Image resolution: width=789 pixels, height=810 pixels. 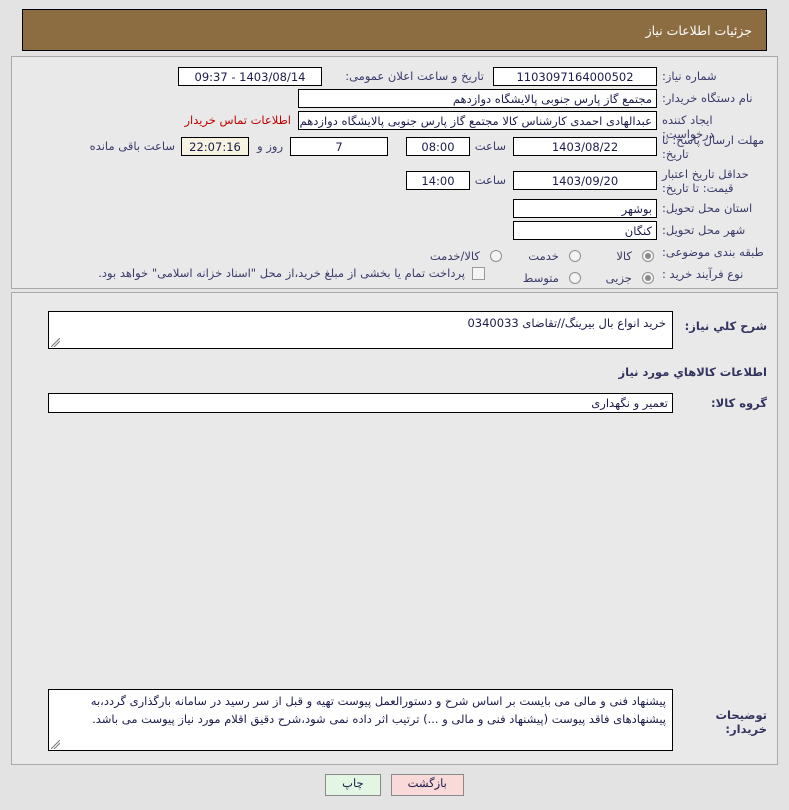 What do you see at coordinates (739, 403) in the screenshot?
I see `label-goods-group: گروه کالا:` at bounding box center [739, 403].